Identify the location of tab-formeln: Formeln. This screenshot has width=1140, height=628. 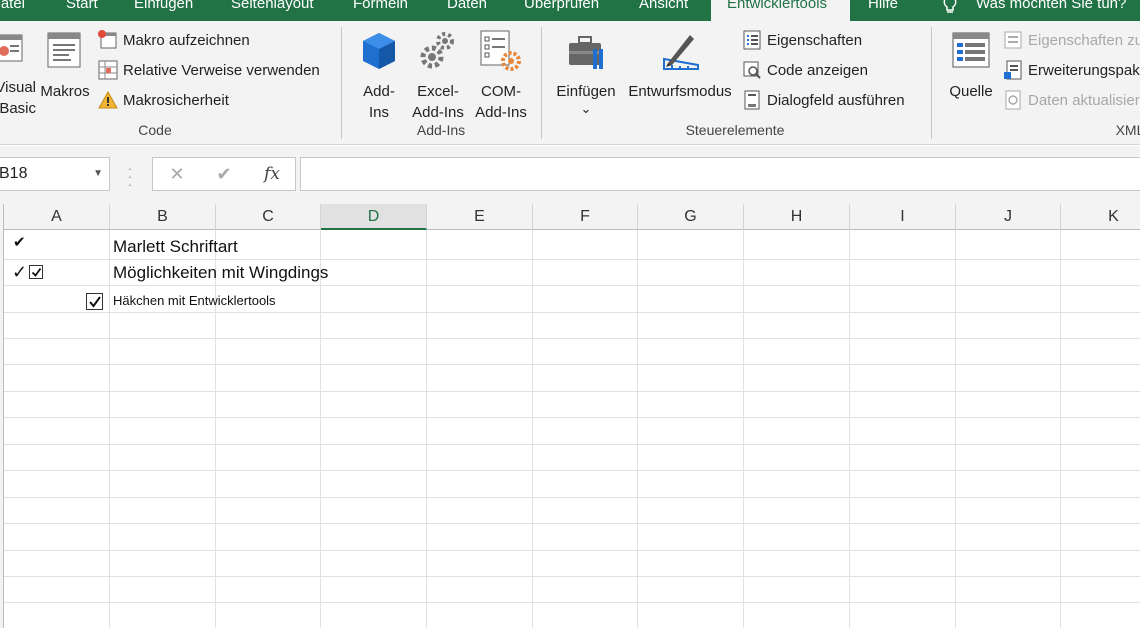
(380, 10).